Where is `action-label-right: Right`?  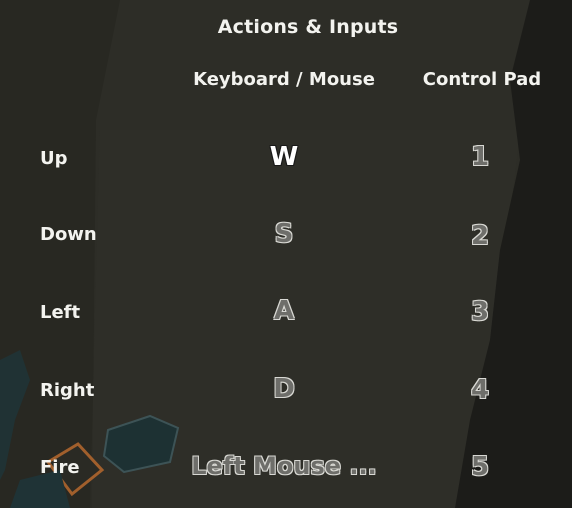
action-label-right: Right is located at coordinates (67, 390).